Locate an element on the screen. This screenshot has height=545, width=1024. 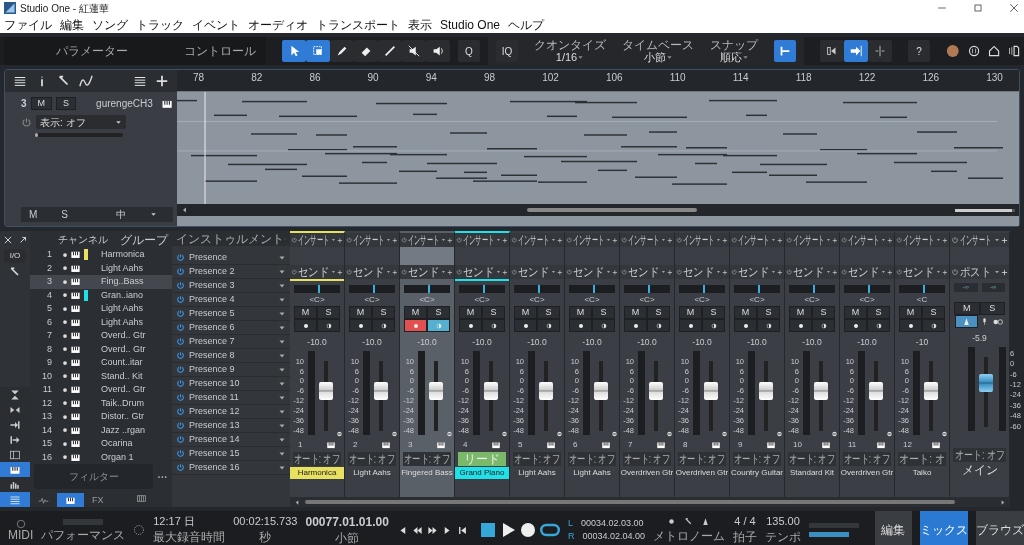
channel-row: 4 Gran..iano is located at coordinates (101, 295).